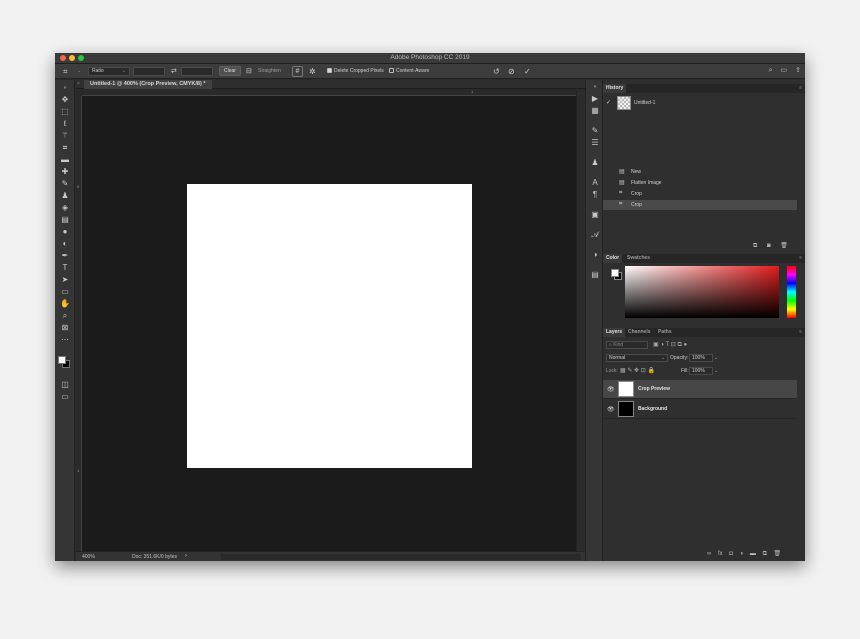  What do you see at coordinates (65, 160) in the screenshot?
I see `ruler-tool-icon: ▬` at bounding box center [65, 160].